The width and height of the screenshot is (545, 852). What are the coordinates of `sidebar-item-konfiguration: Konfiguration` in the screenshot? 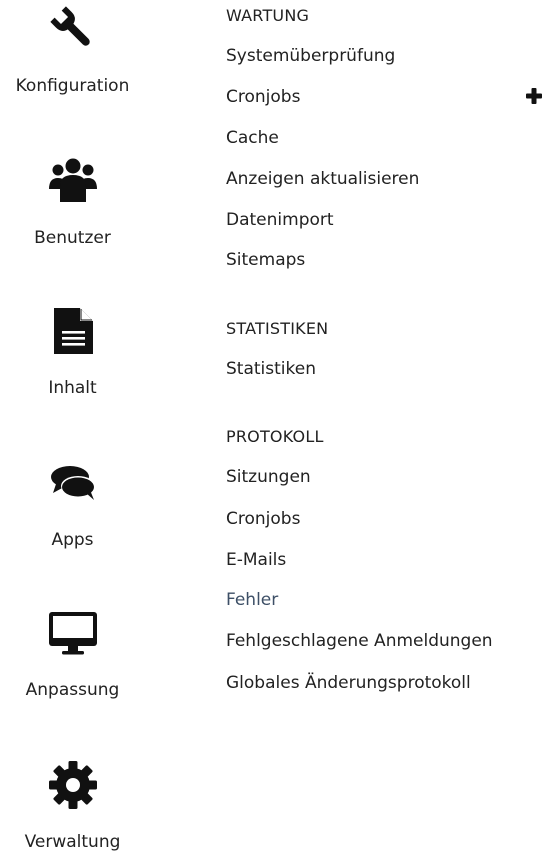 It's located at (72, 50).